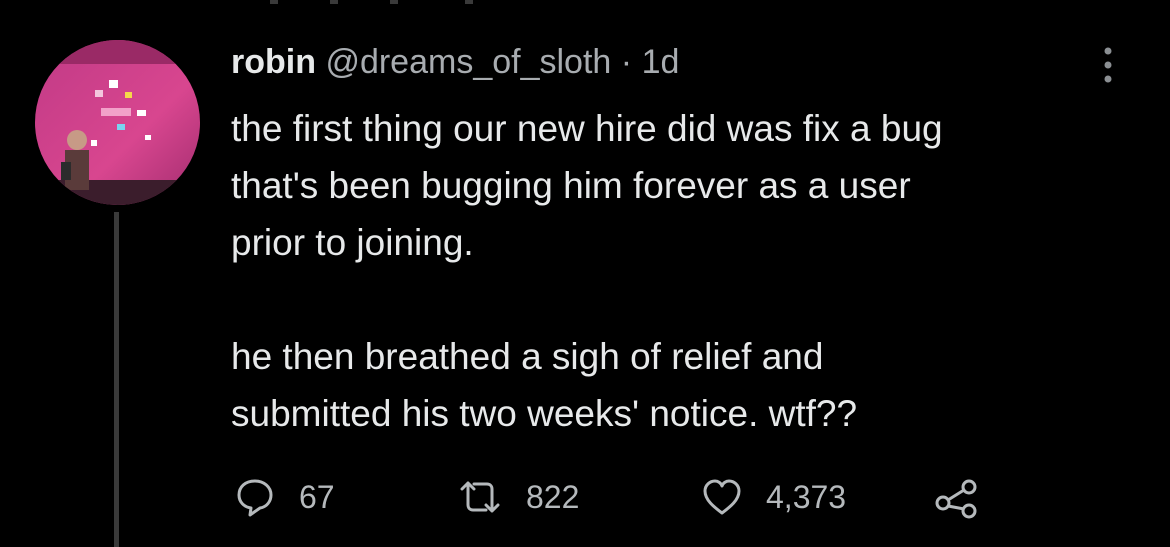 This screenshot has width=1170, height=547. I want to click on heart-icon, so click(722, 497).